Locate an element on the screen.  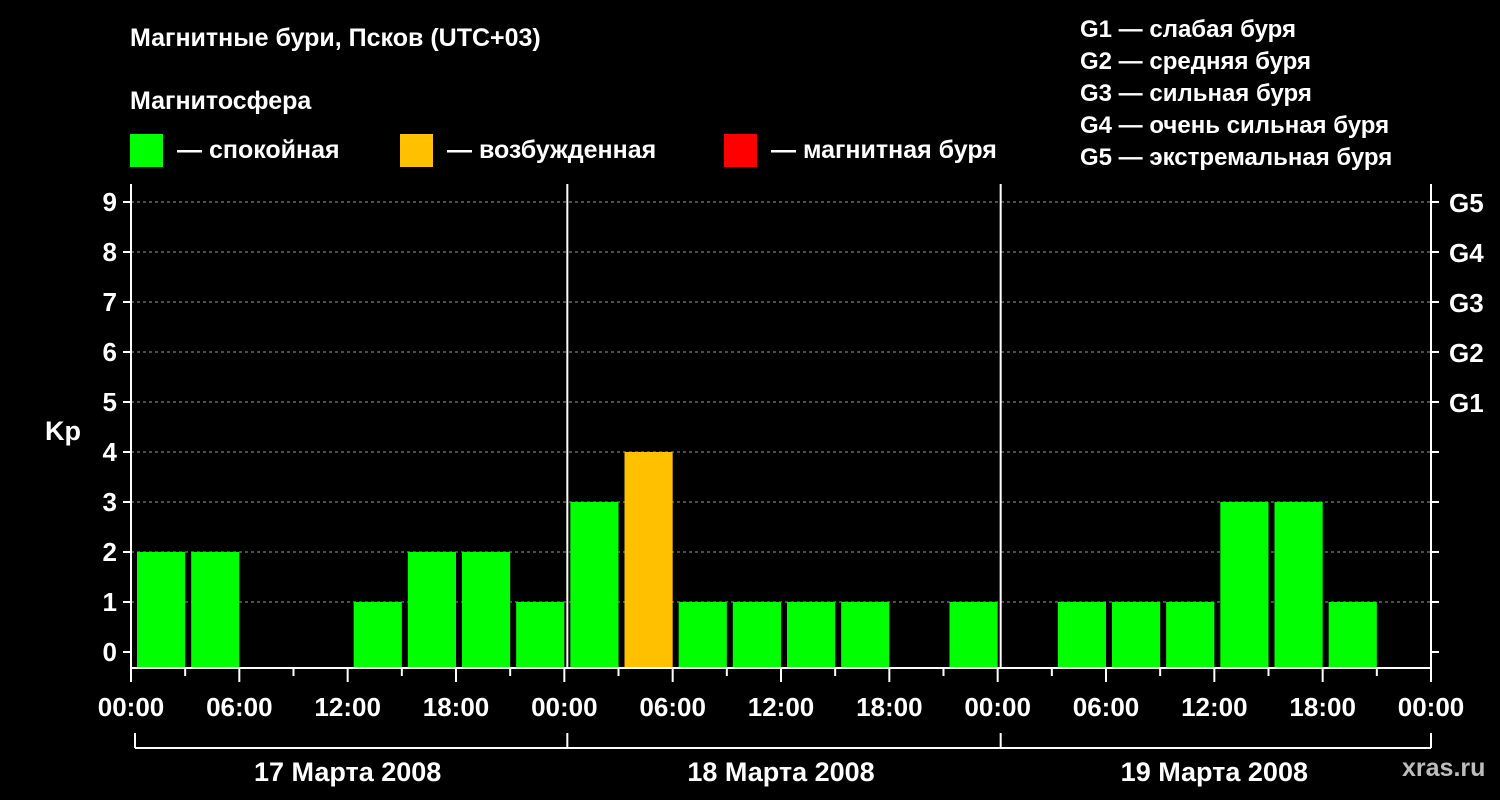
y-tick-label: 1 is located at coordinates (110, 602).